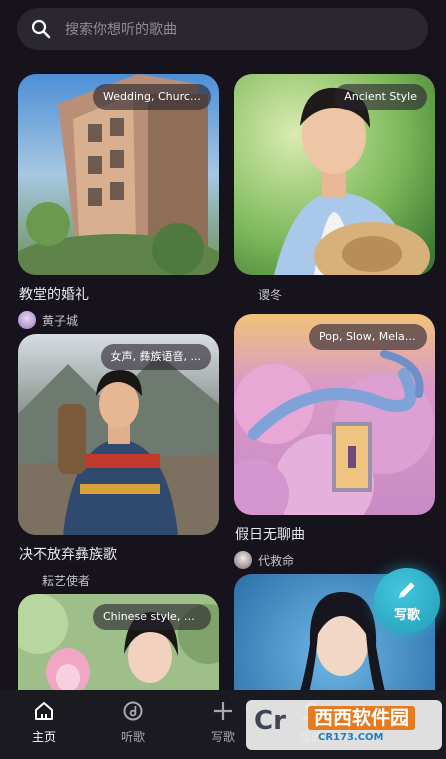 The width and height of the screenshot is (446, 759). Describe the element at coordinates (68, 555) in the screenshot. I see `song-title: 决不放弃彝族歌` at that location.